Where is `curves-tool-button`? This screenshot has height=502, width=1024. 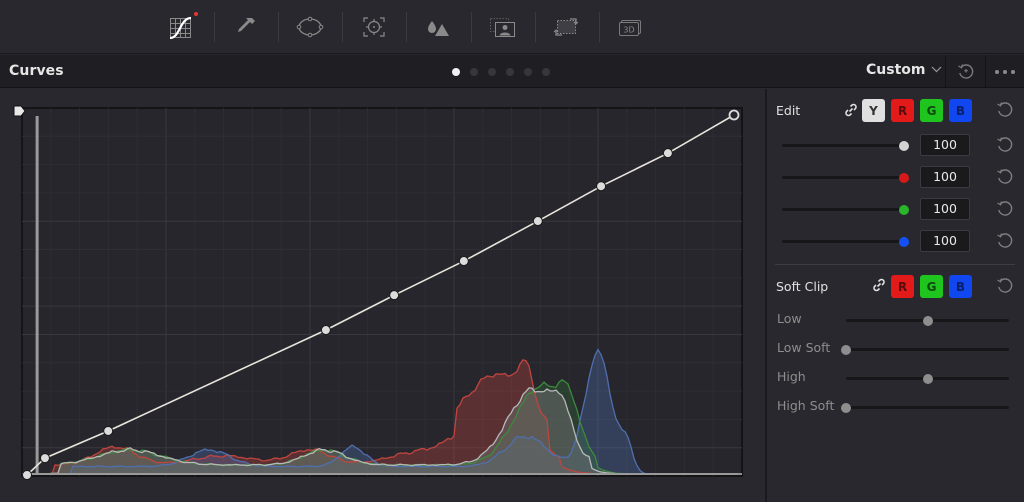
curves-tool-button is located at coordinates (181, 27).